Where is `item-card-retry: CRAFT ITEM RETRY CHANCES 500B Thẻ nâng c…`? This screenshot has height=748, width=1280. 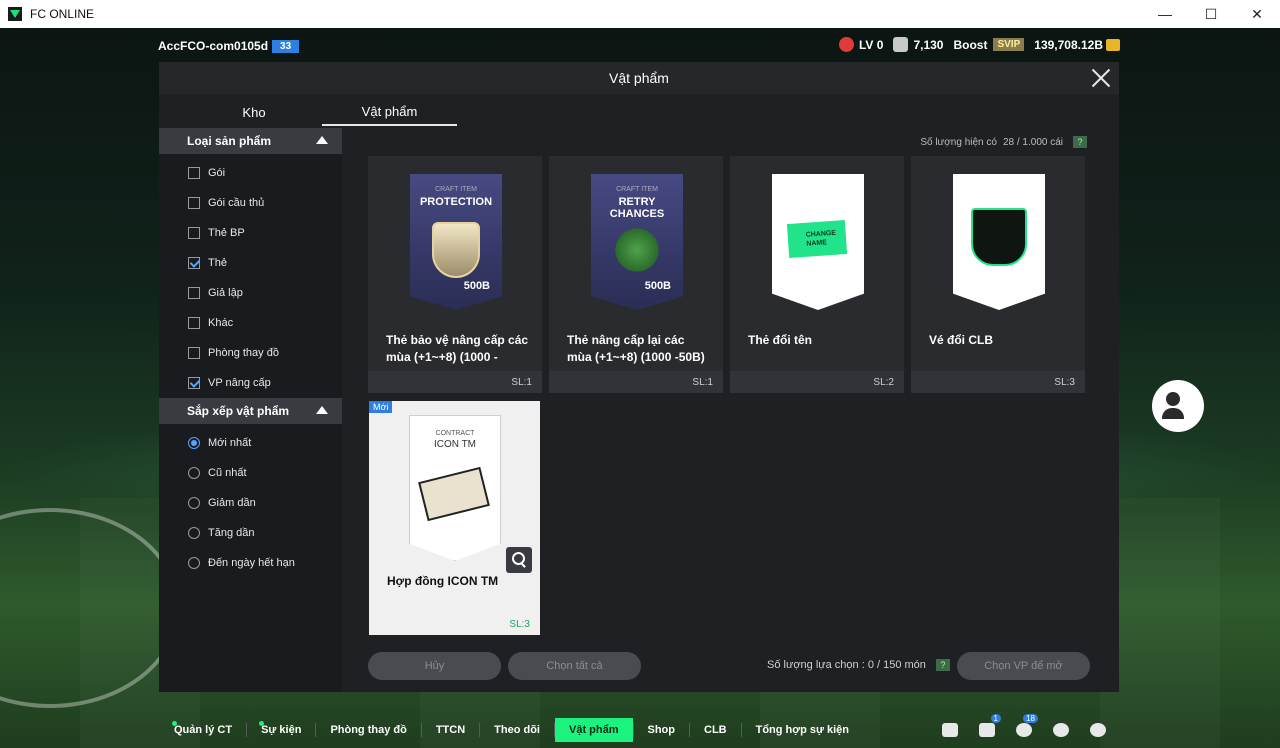 item-card-retry: CRAFT ITEM RETRY CHANCES 500B Thẻ nâng c… is located at coordinates (636, 274).